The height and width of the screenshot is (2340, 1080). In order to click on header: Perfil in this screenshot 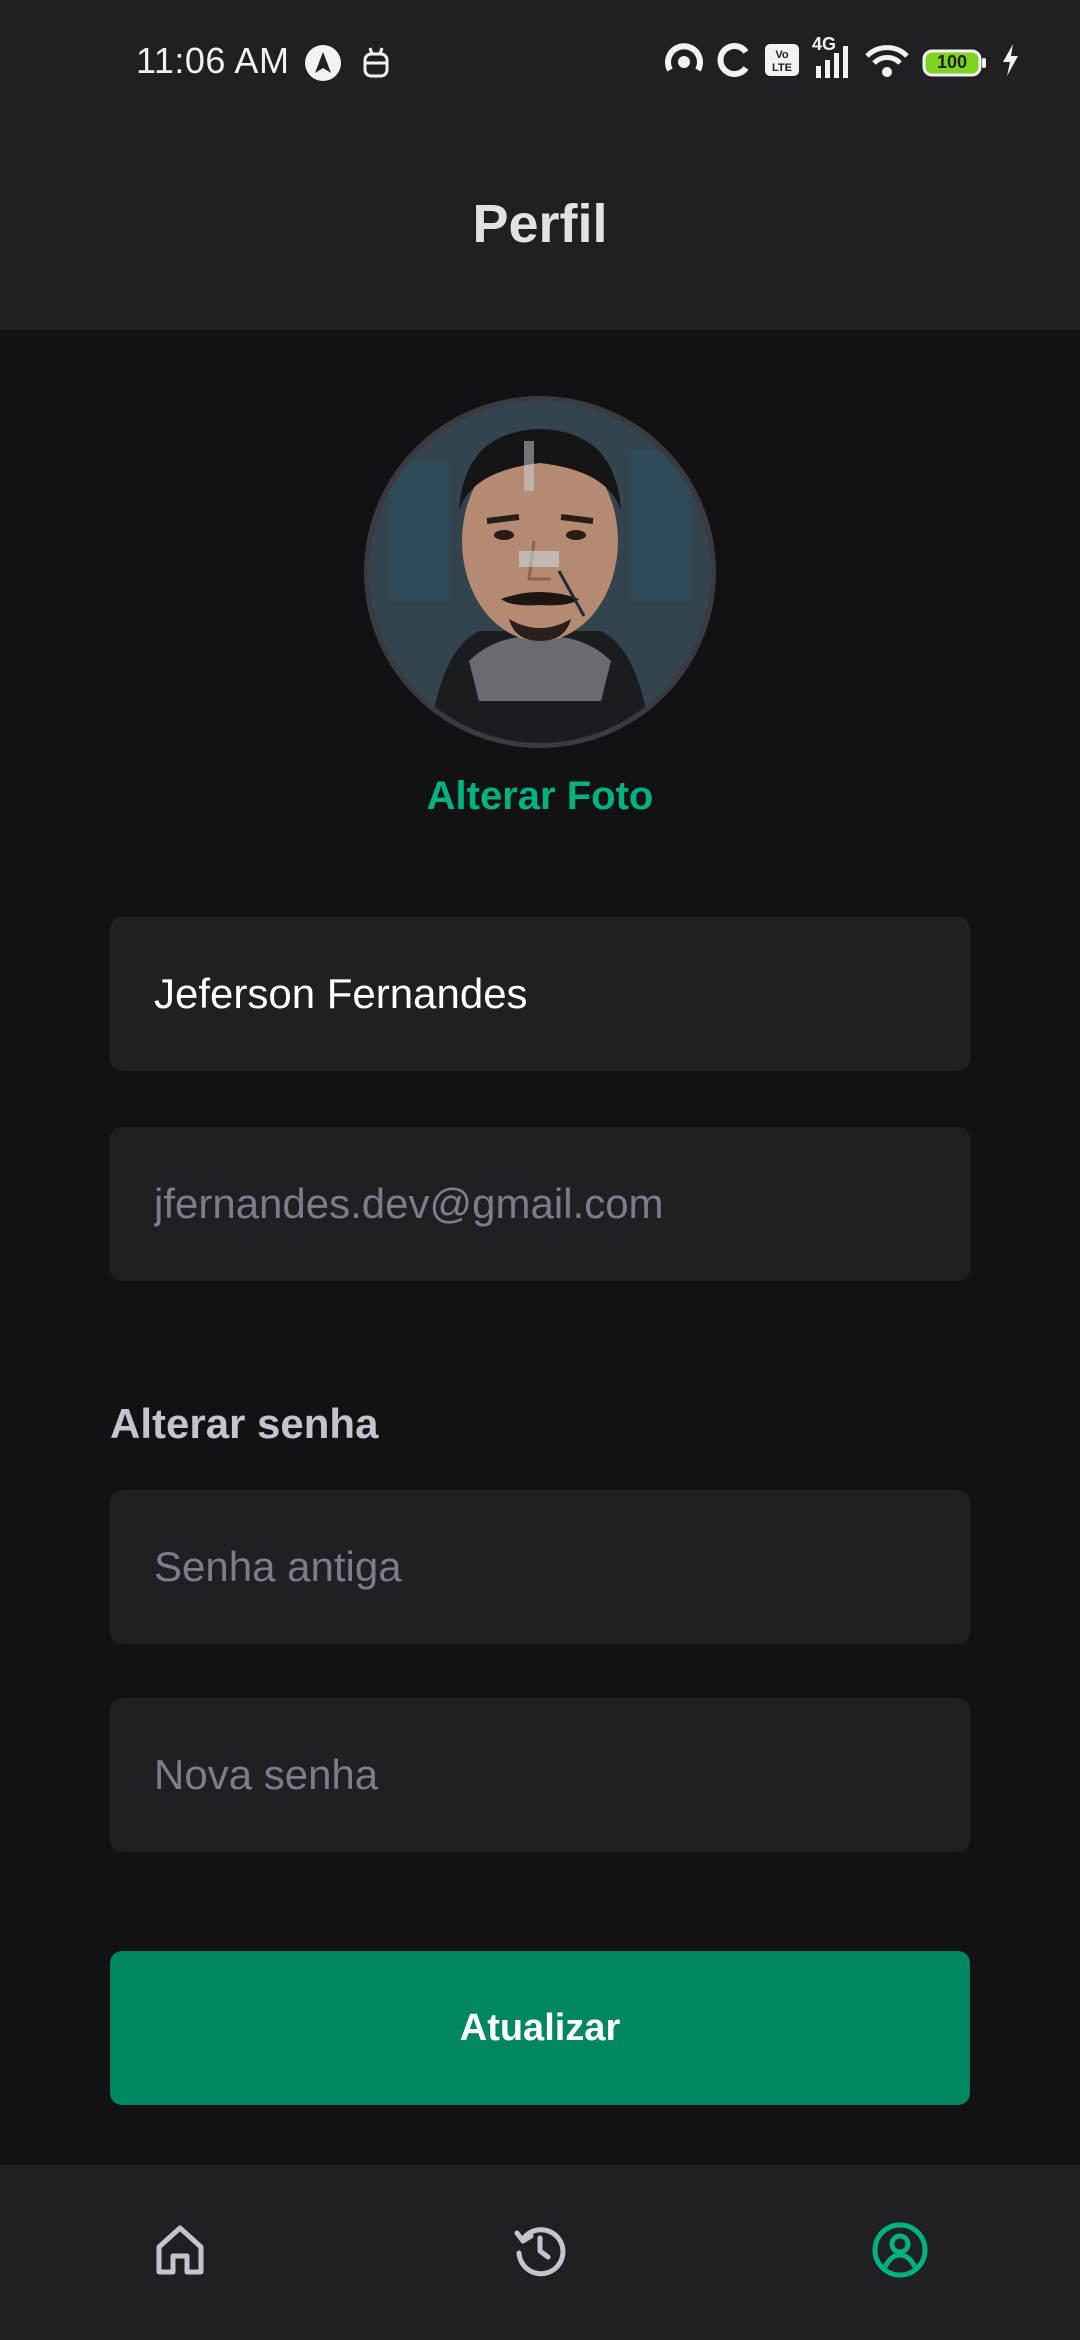, I will do `click(540, 227)`.